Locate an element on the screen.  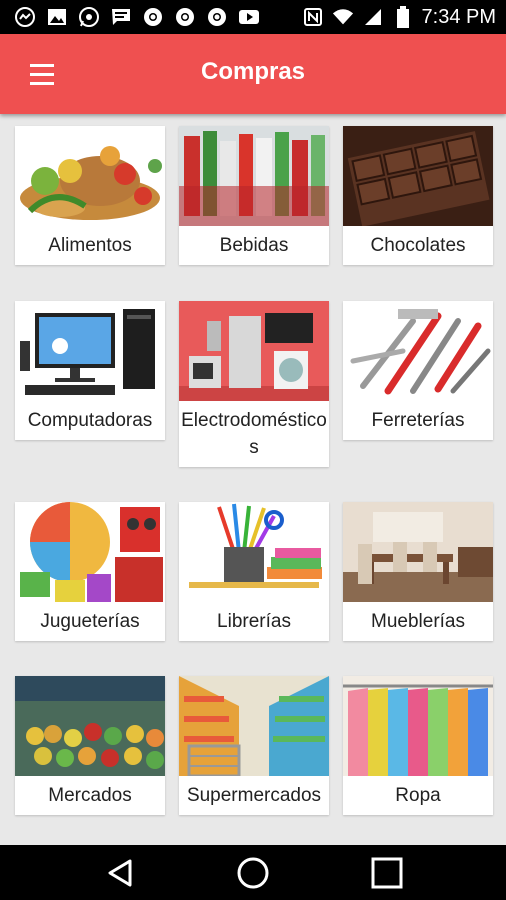
furniture-image is located at coordinates (418, 552).